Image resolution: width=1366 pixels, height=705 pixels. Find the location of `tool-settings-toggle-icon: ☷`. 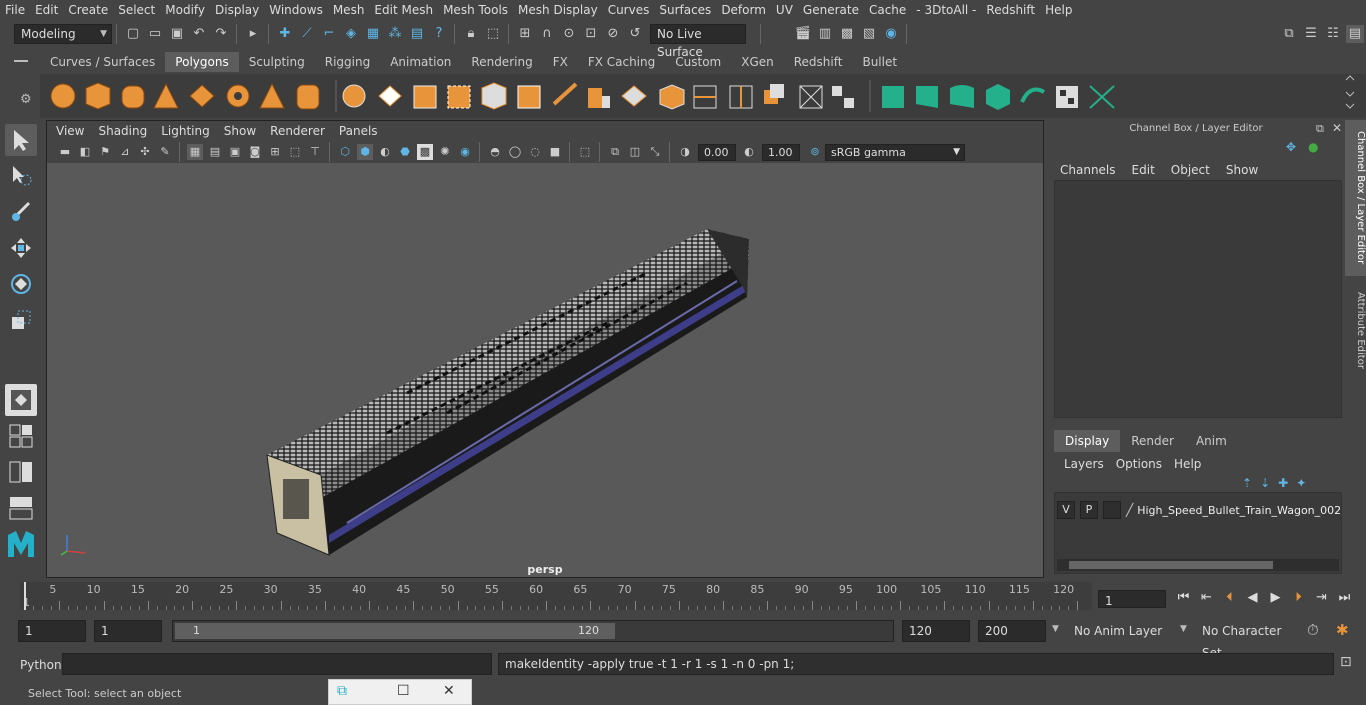

tool-settings-toggle-icon: ☷ is located at coordinates (1333, 34).